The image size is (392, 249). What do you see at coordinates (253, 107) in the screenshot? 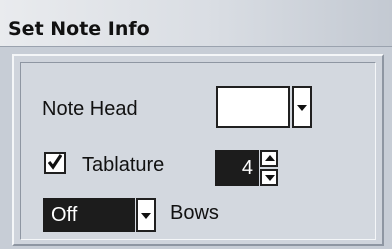
I see `note-head-swatch` at bounding box center [253, 107].